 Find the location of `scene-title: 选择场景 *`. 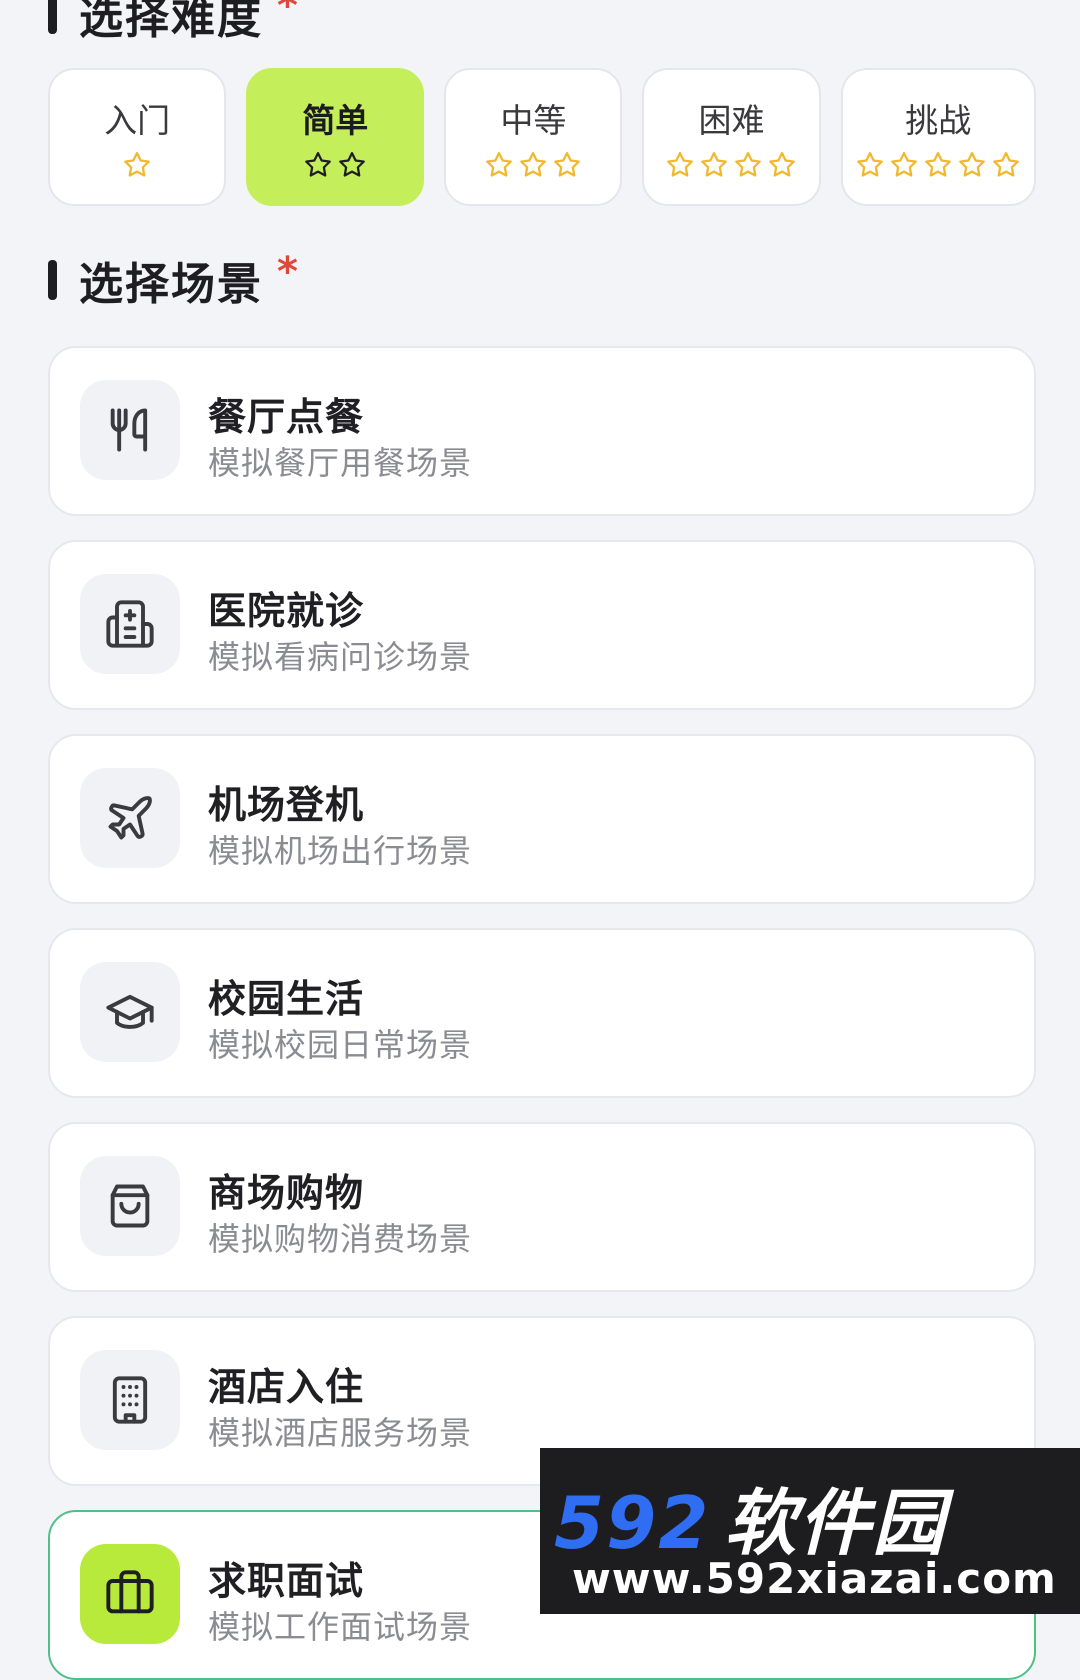

scene-title: 选择场景 * is located at coordinates (174, 280).